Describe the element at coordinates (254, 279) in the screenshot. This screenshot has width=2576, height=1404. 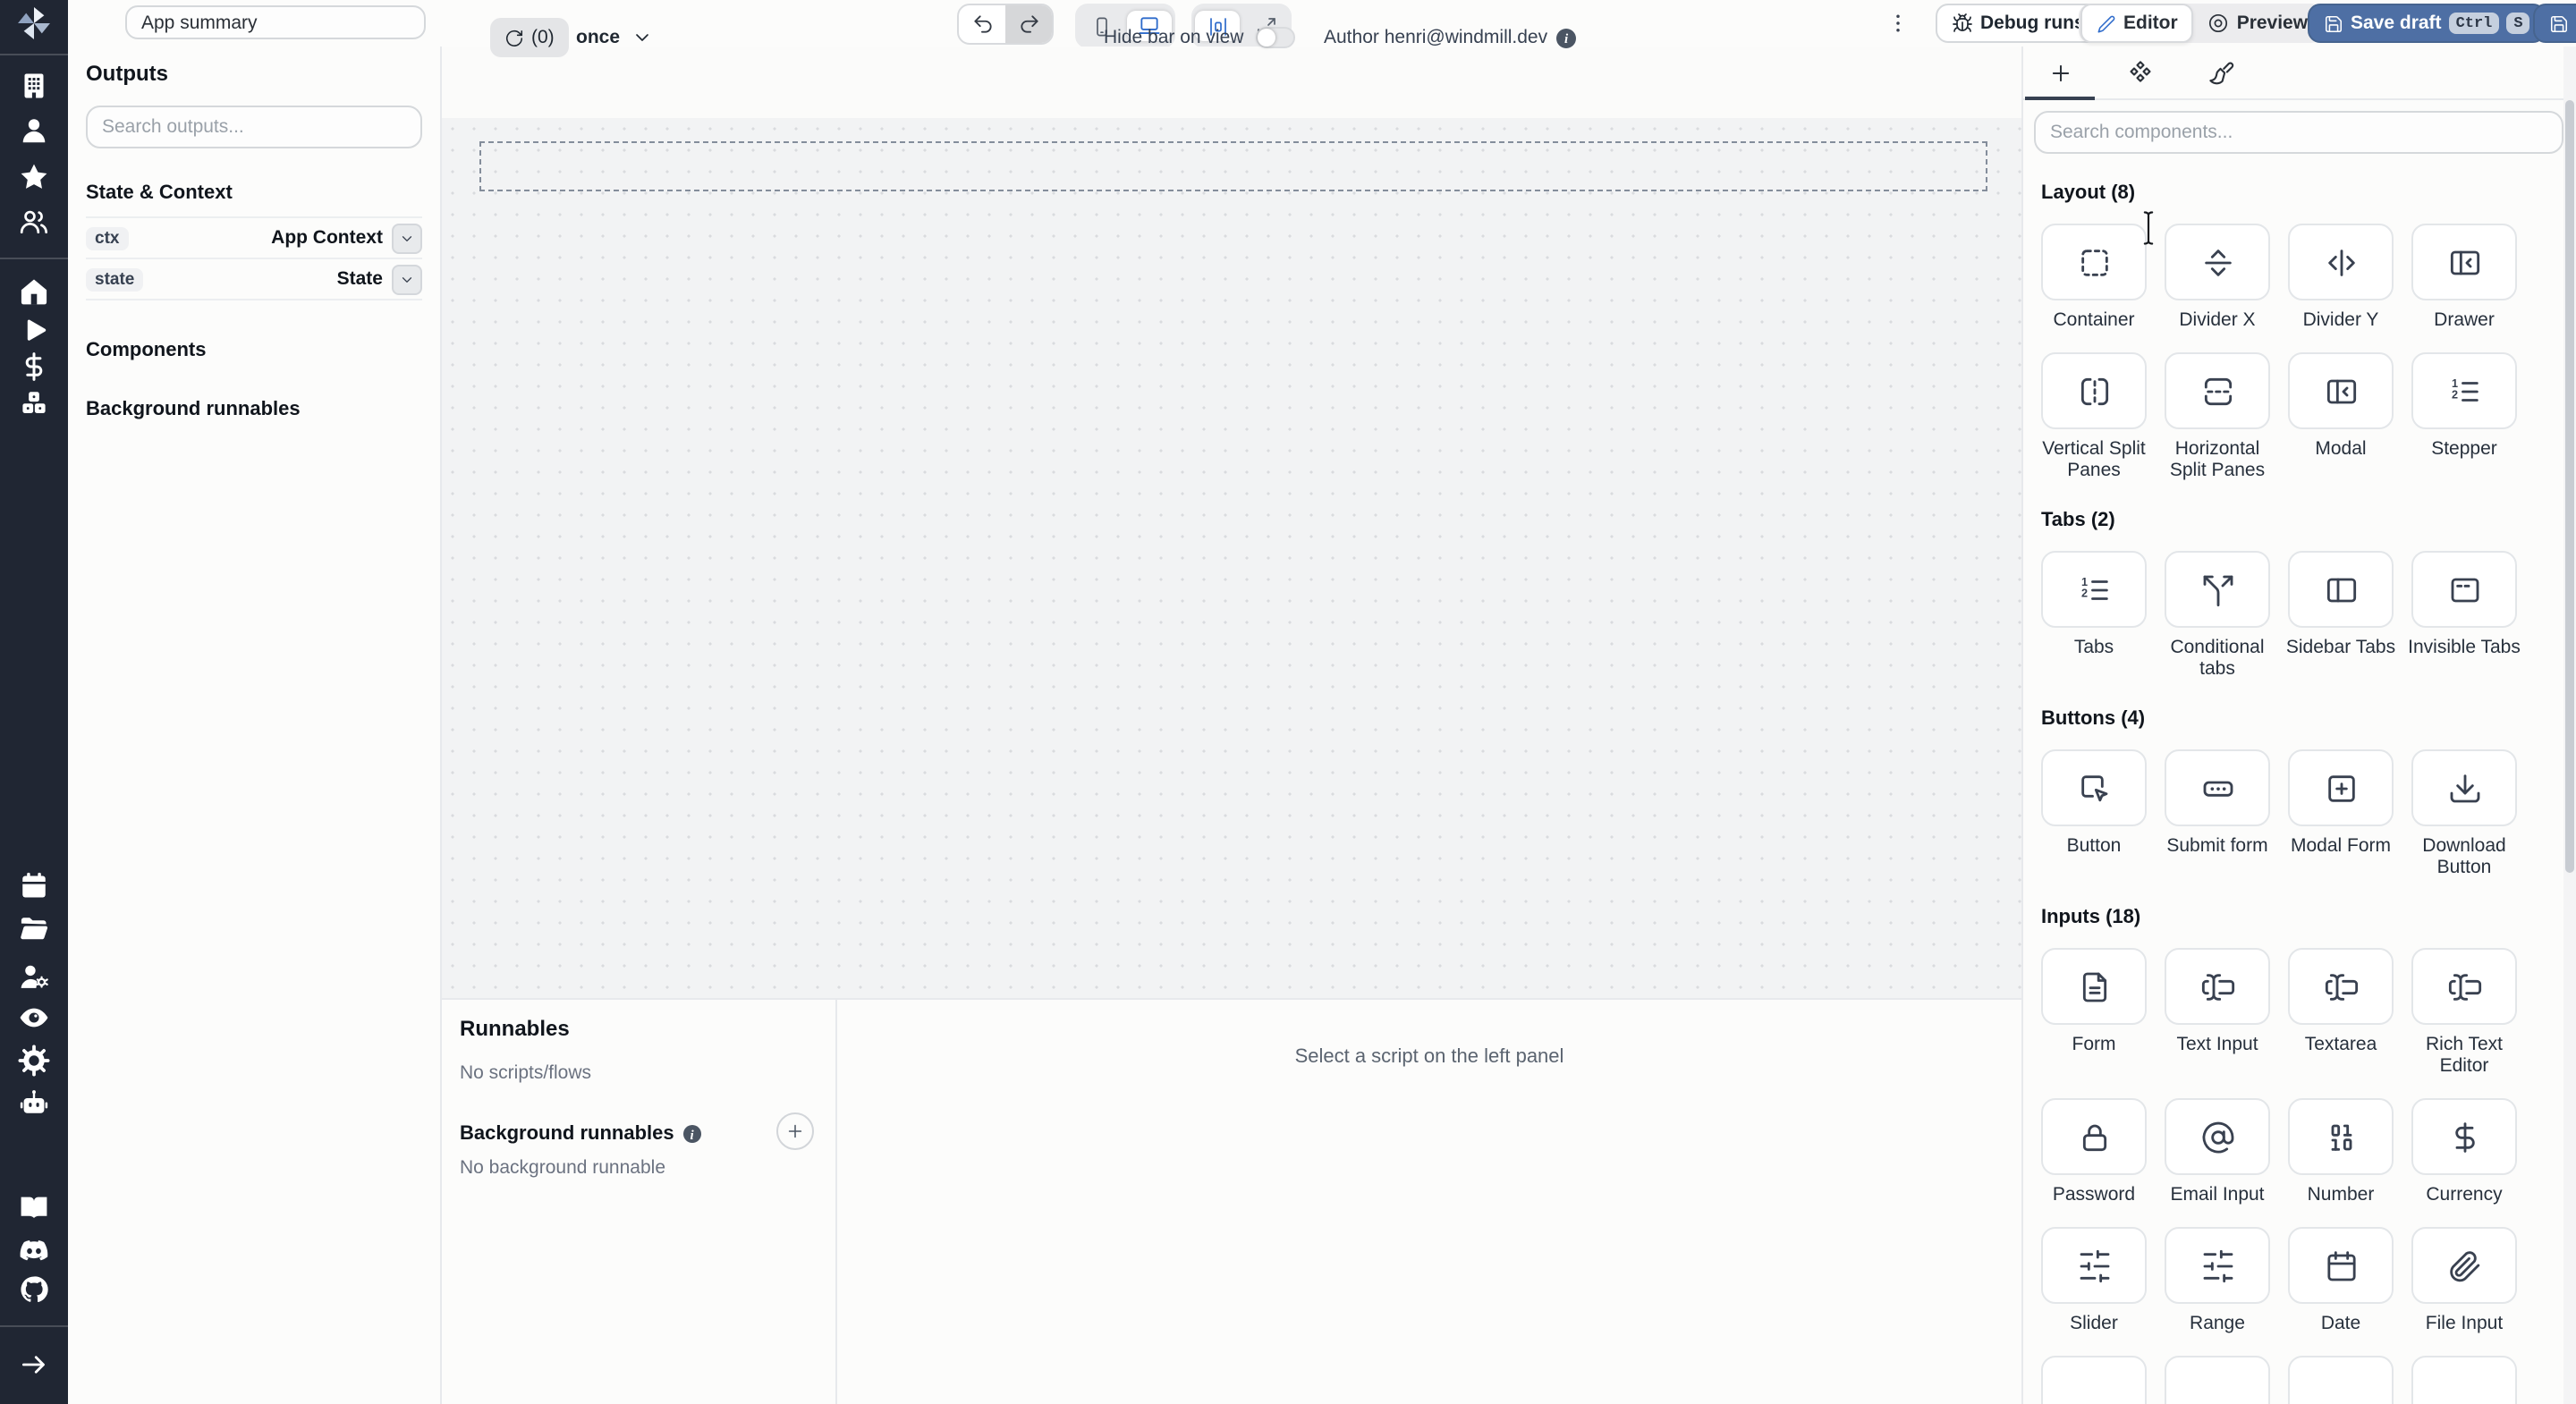
I see `output-row-state: state State` at that location.